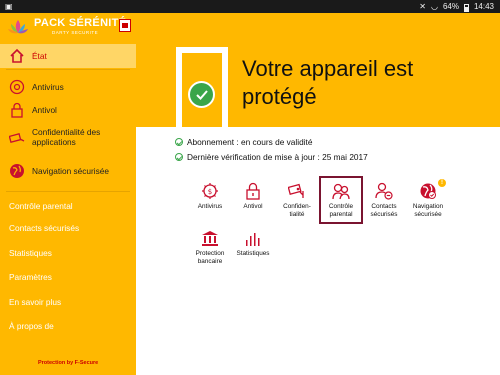 The height and width of the screenshot is (375, 500). What do you see at coordinates (68, 110) in the screenshot?
I see `sidebar-item-antivol: Antivol` at bounding box center [68, 110].